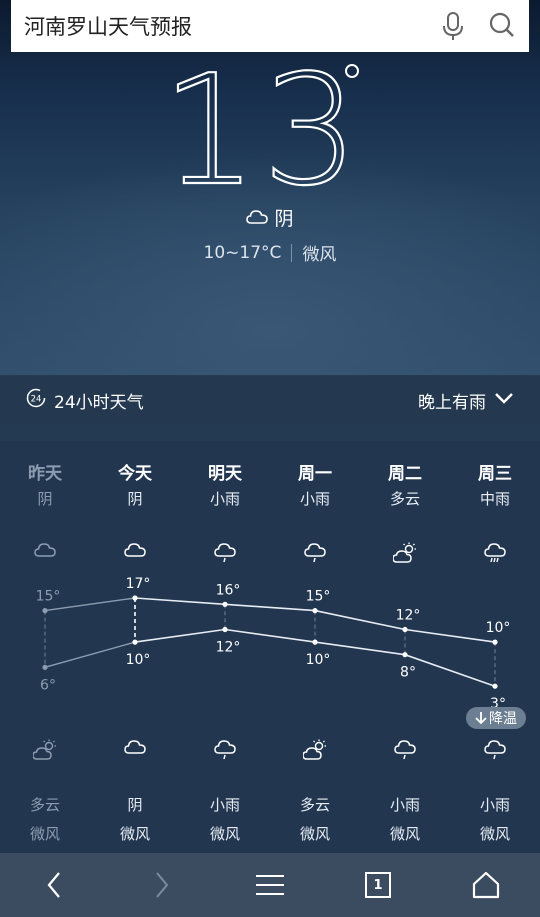  Describe the element at coordinates (453, 26) in the screenshot. I see `microphone-icon` at that location.